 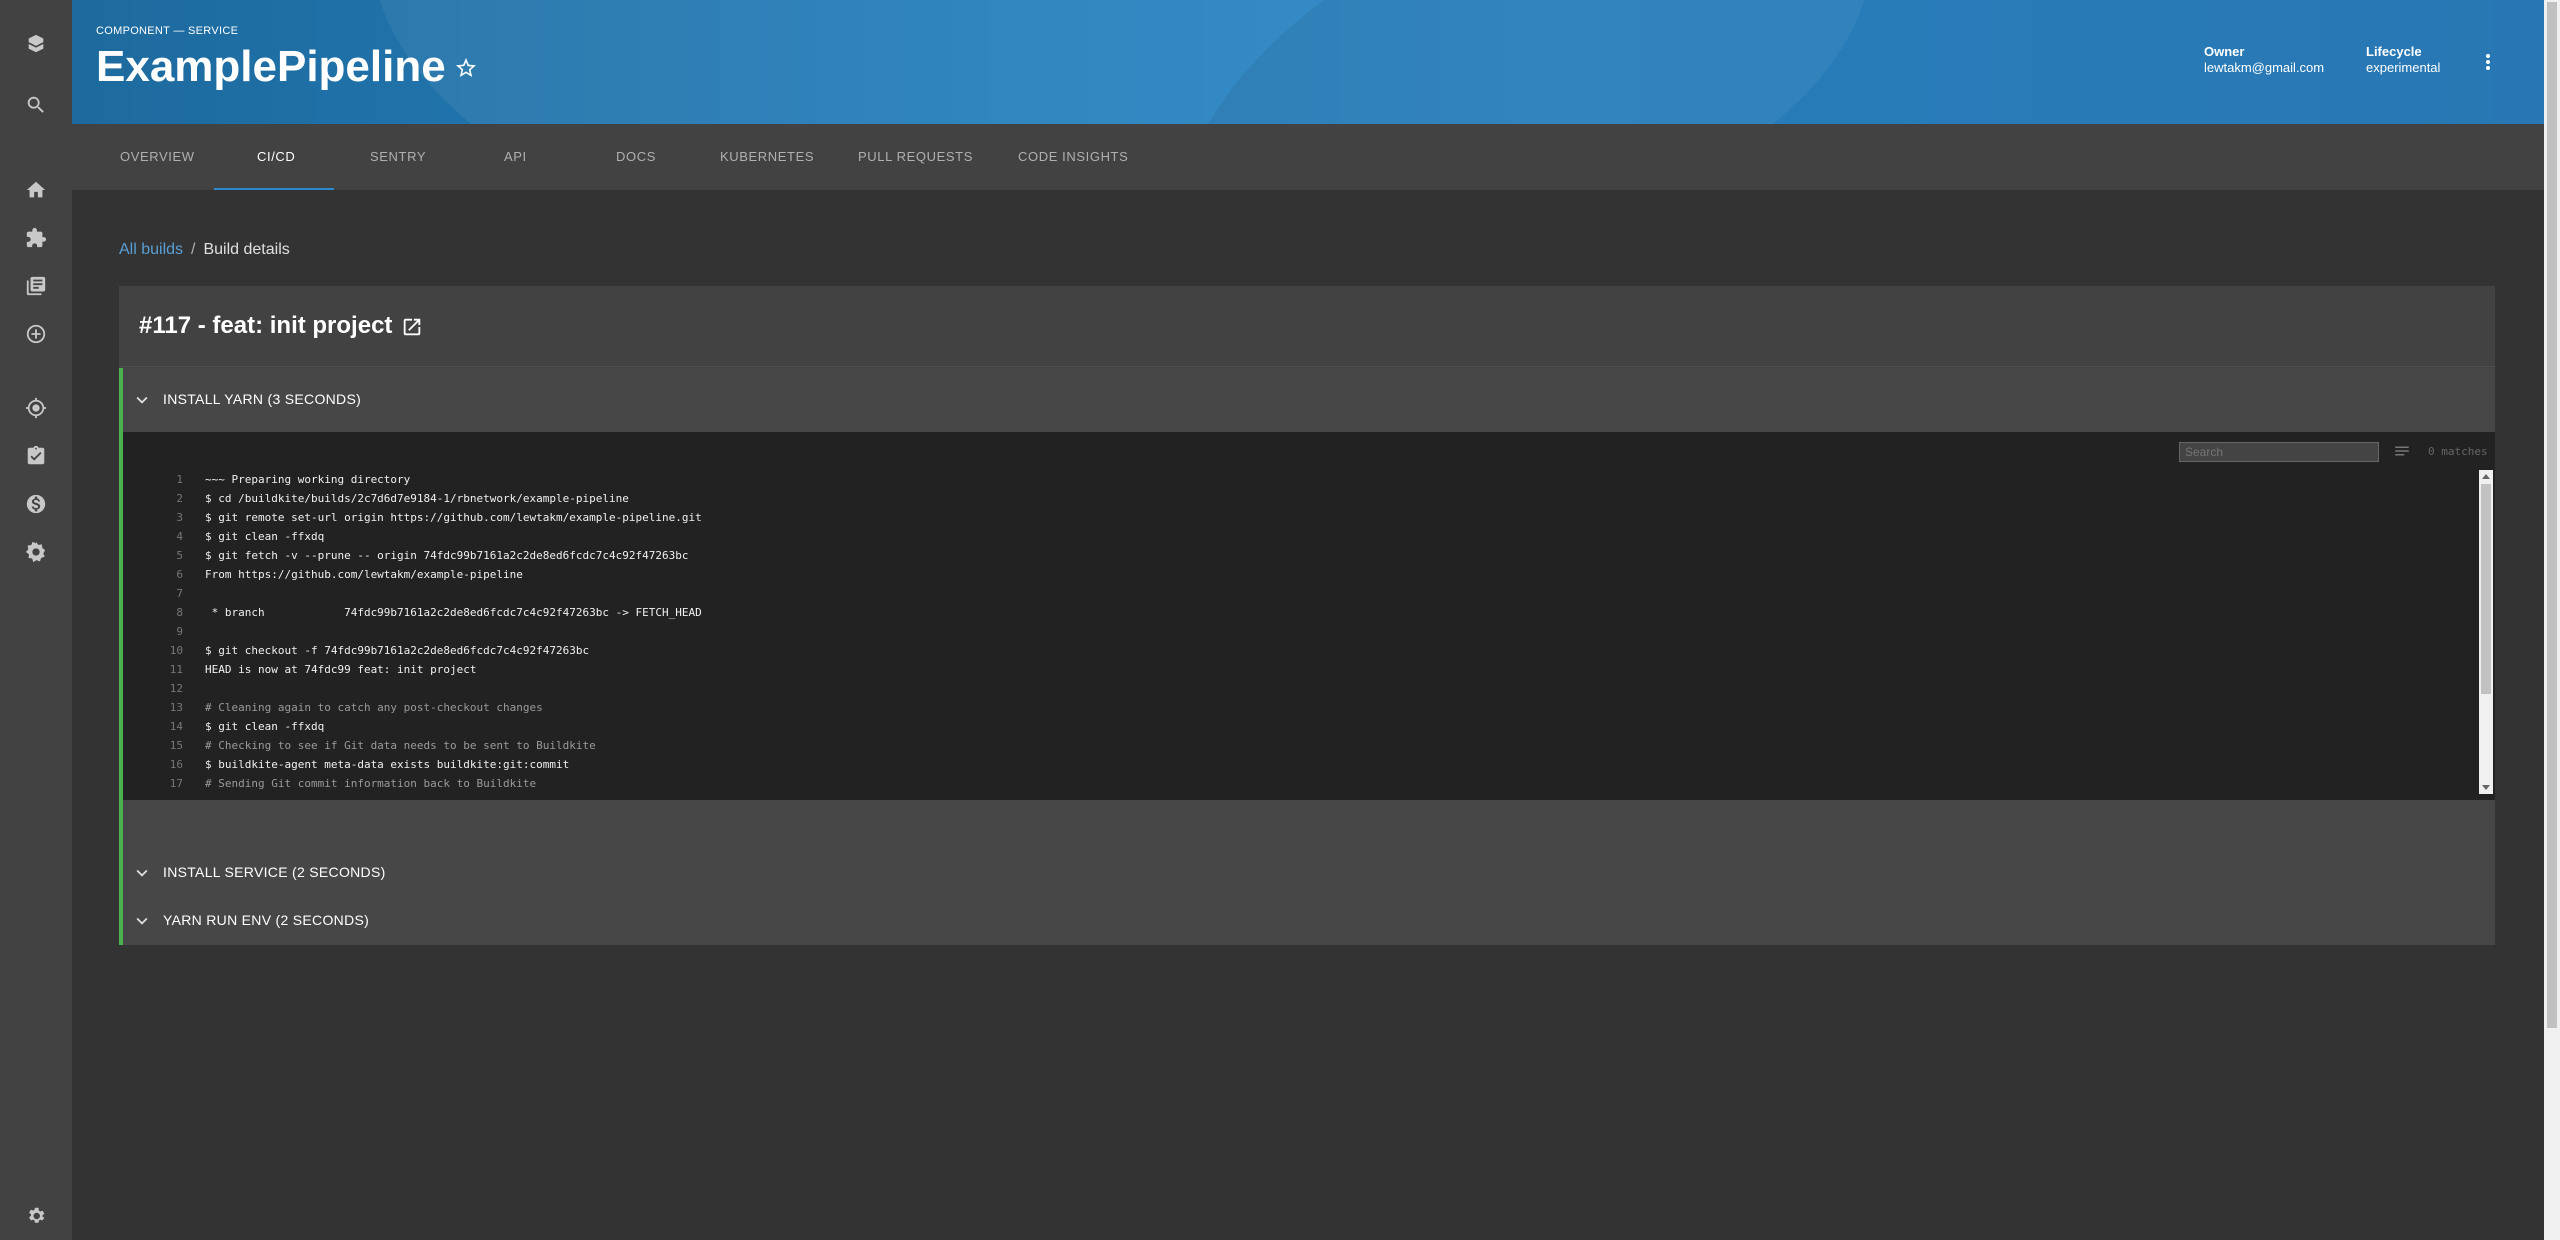 I want to click on tab-docs: DOCS, so click(x=636, y=157).